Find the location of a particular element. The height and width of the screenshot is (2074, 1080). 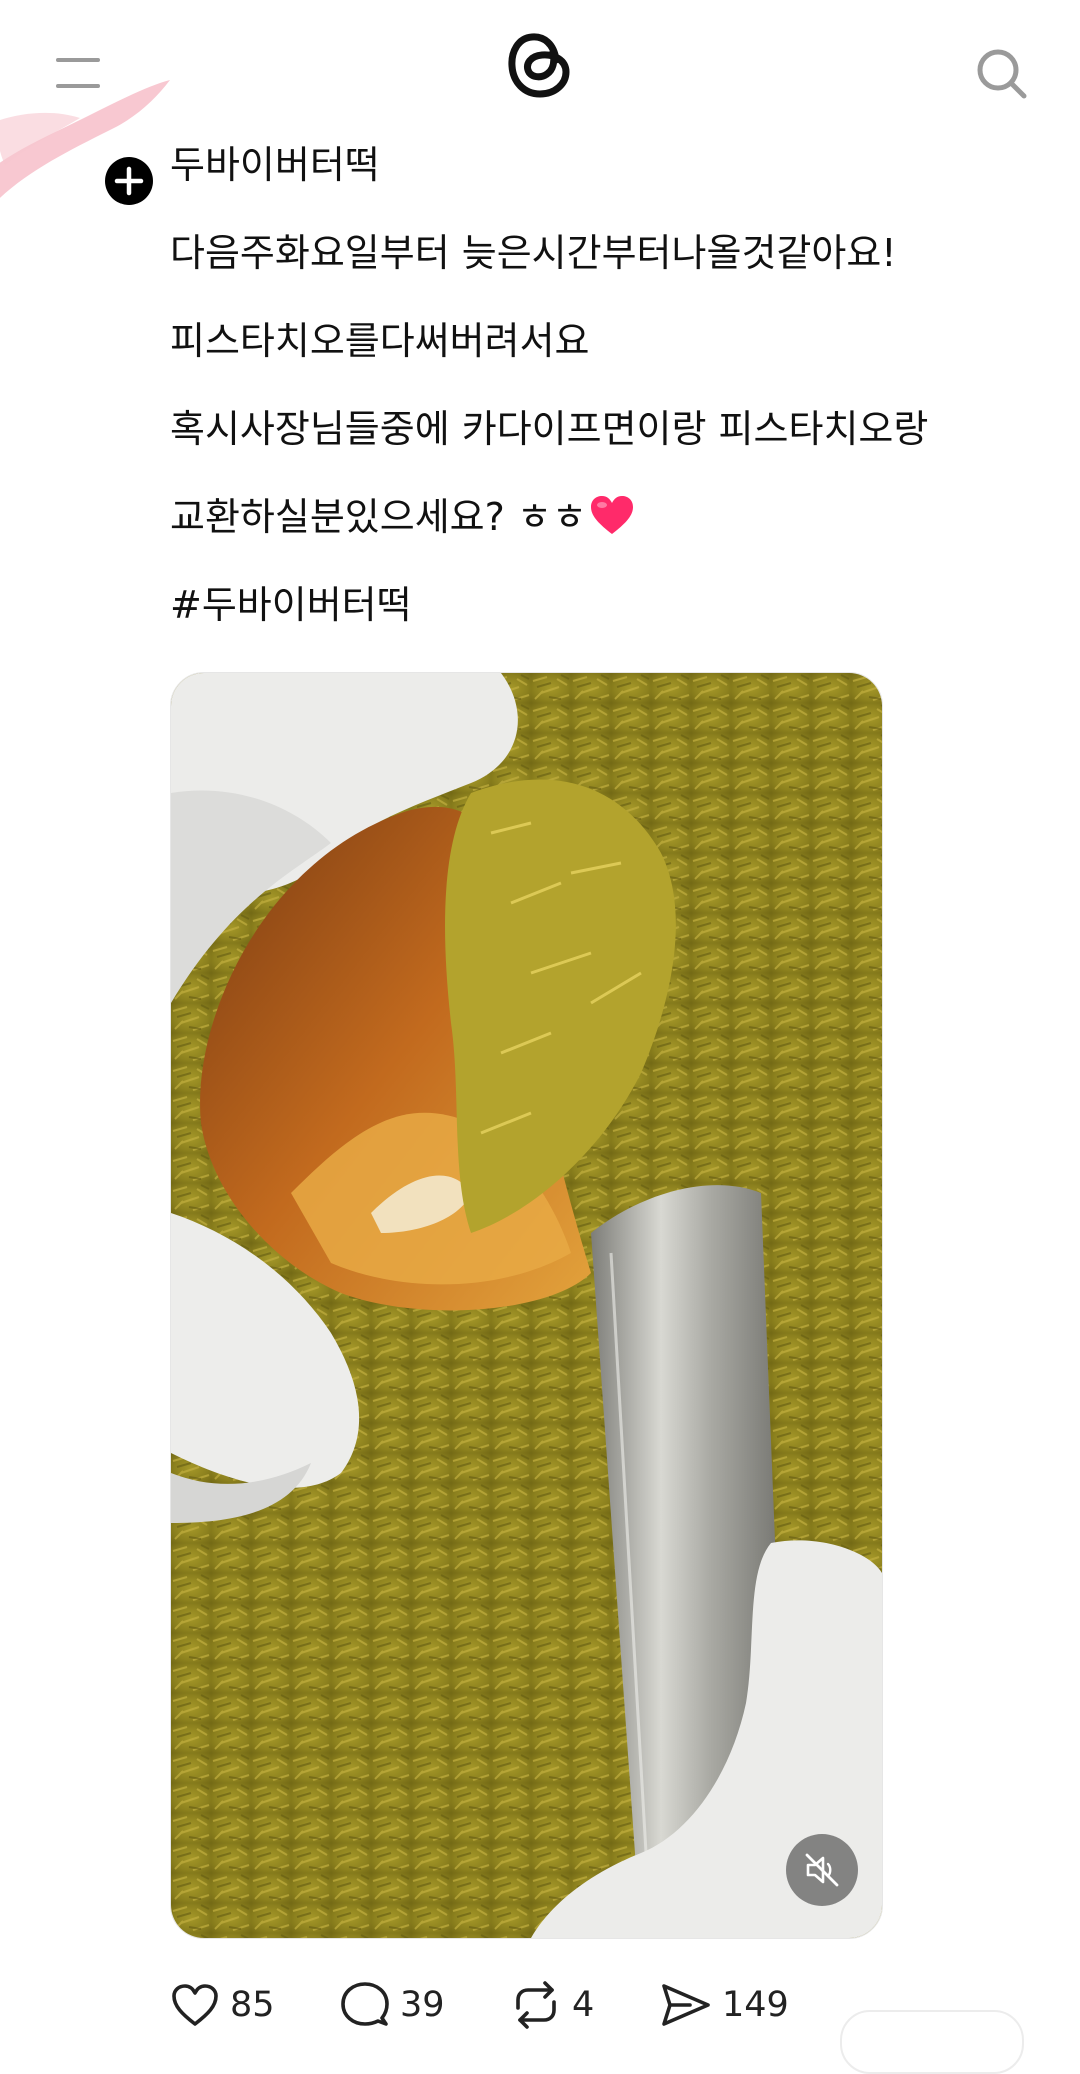

post-author-name: 두바이버터떡 is located at coordinates (610, 165).